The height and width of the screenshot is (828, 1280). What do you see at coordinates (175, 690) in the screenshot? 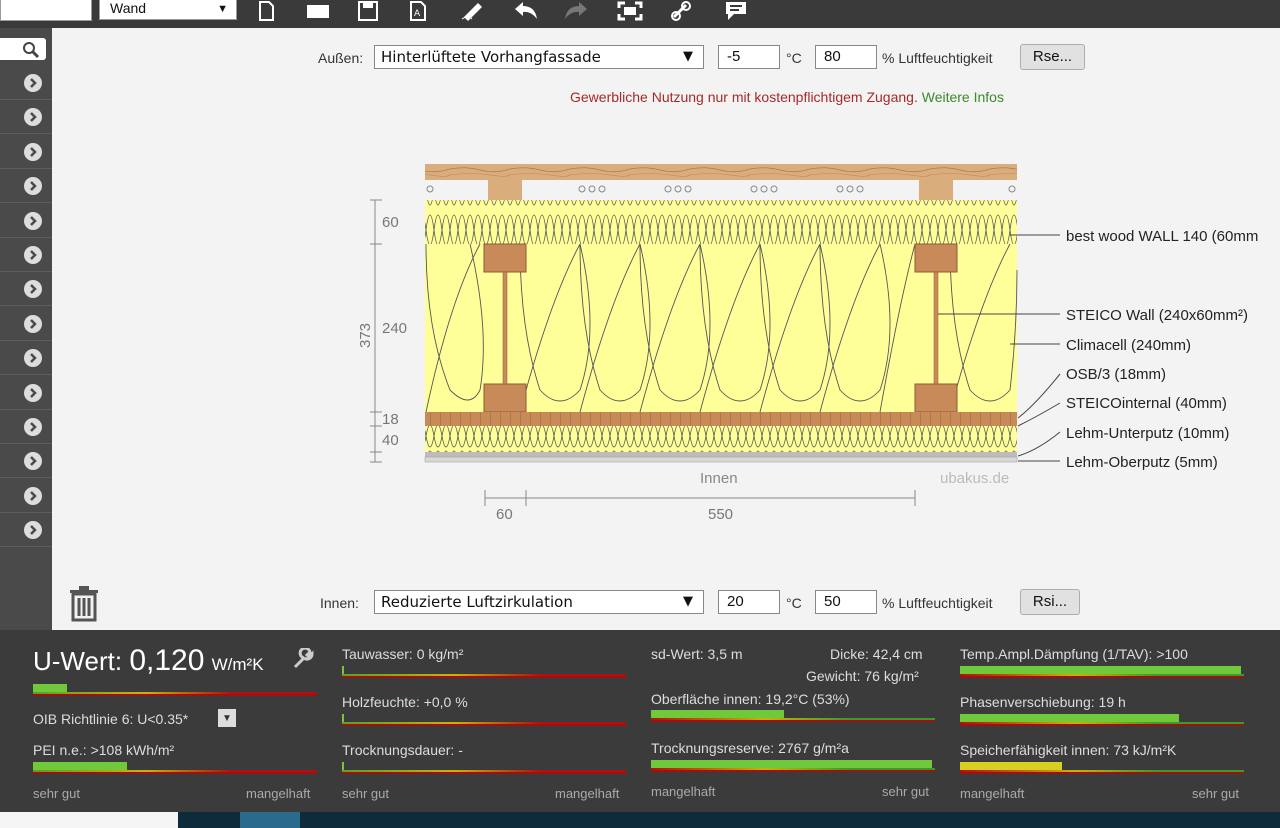
I see `u-value-bar` at bounding box center [175, 690].